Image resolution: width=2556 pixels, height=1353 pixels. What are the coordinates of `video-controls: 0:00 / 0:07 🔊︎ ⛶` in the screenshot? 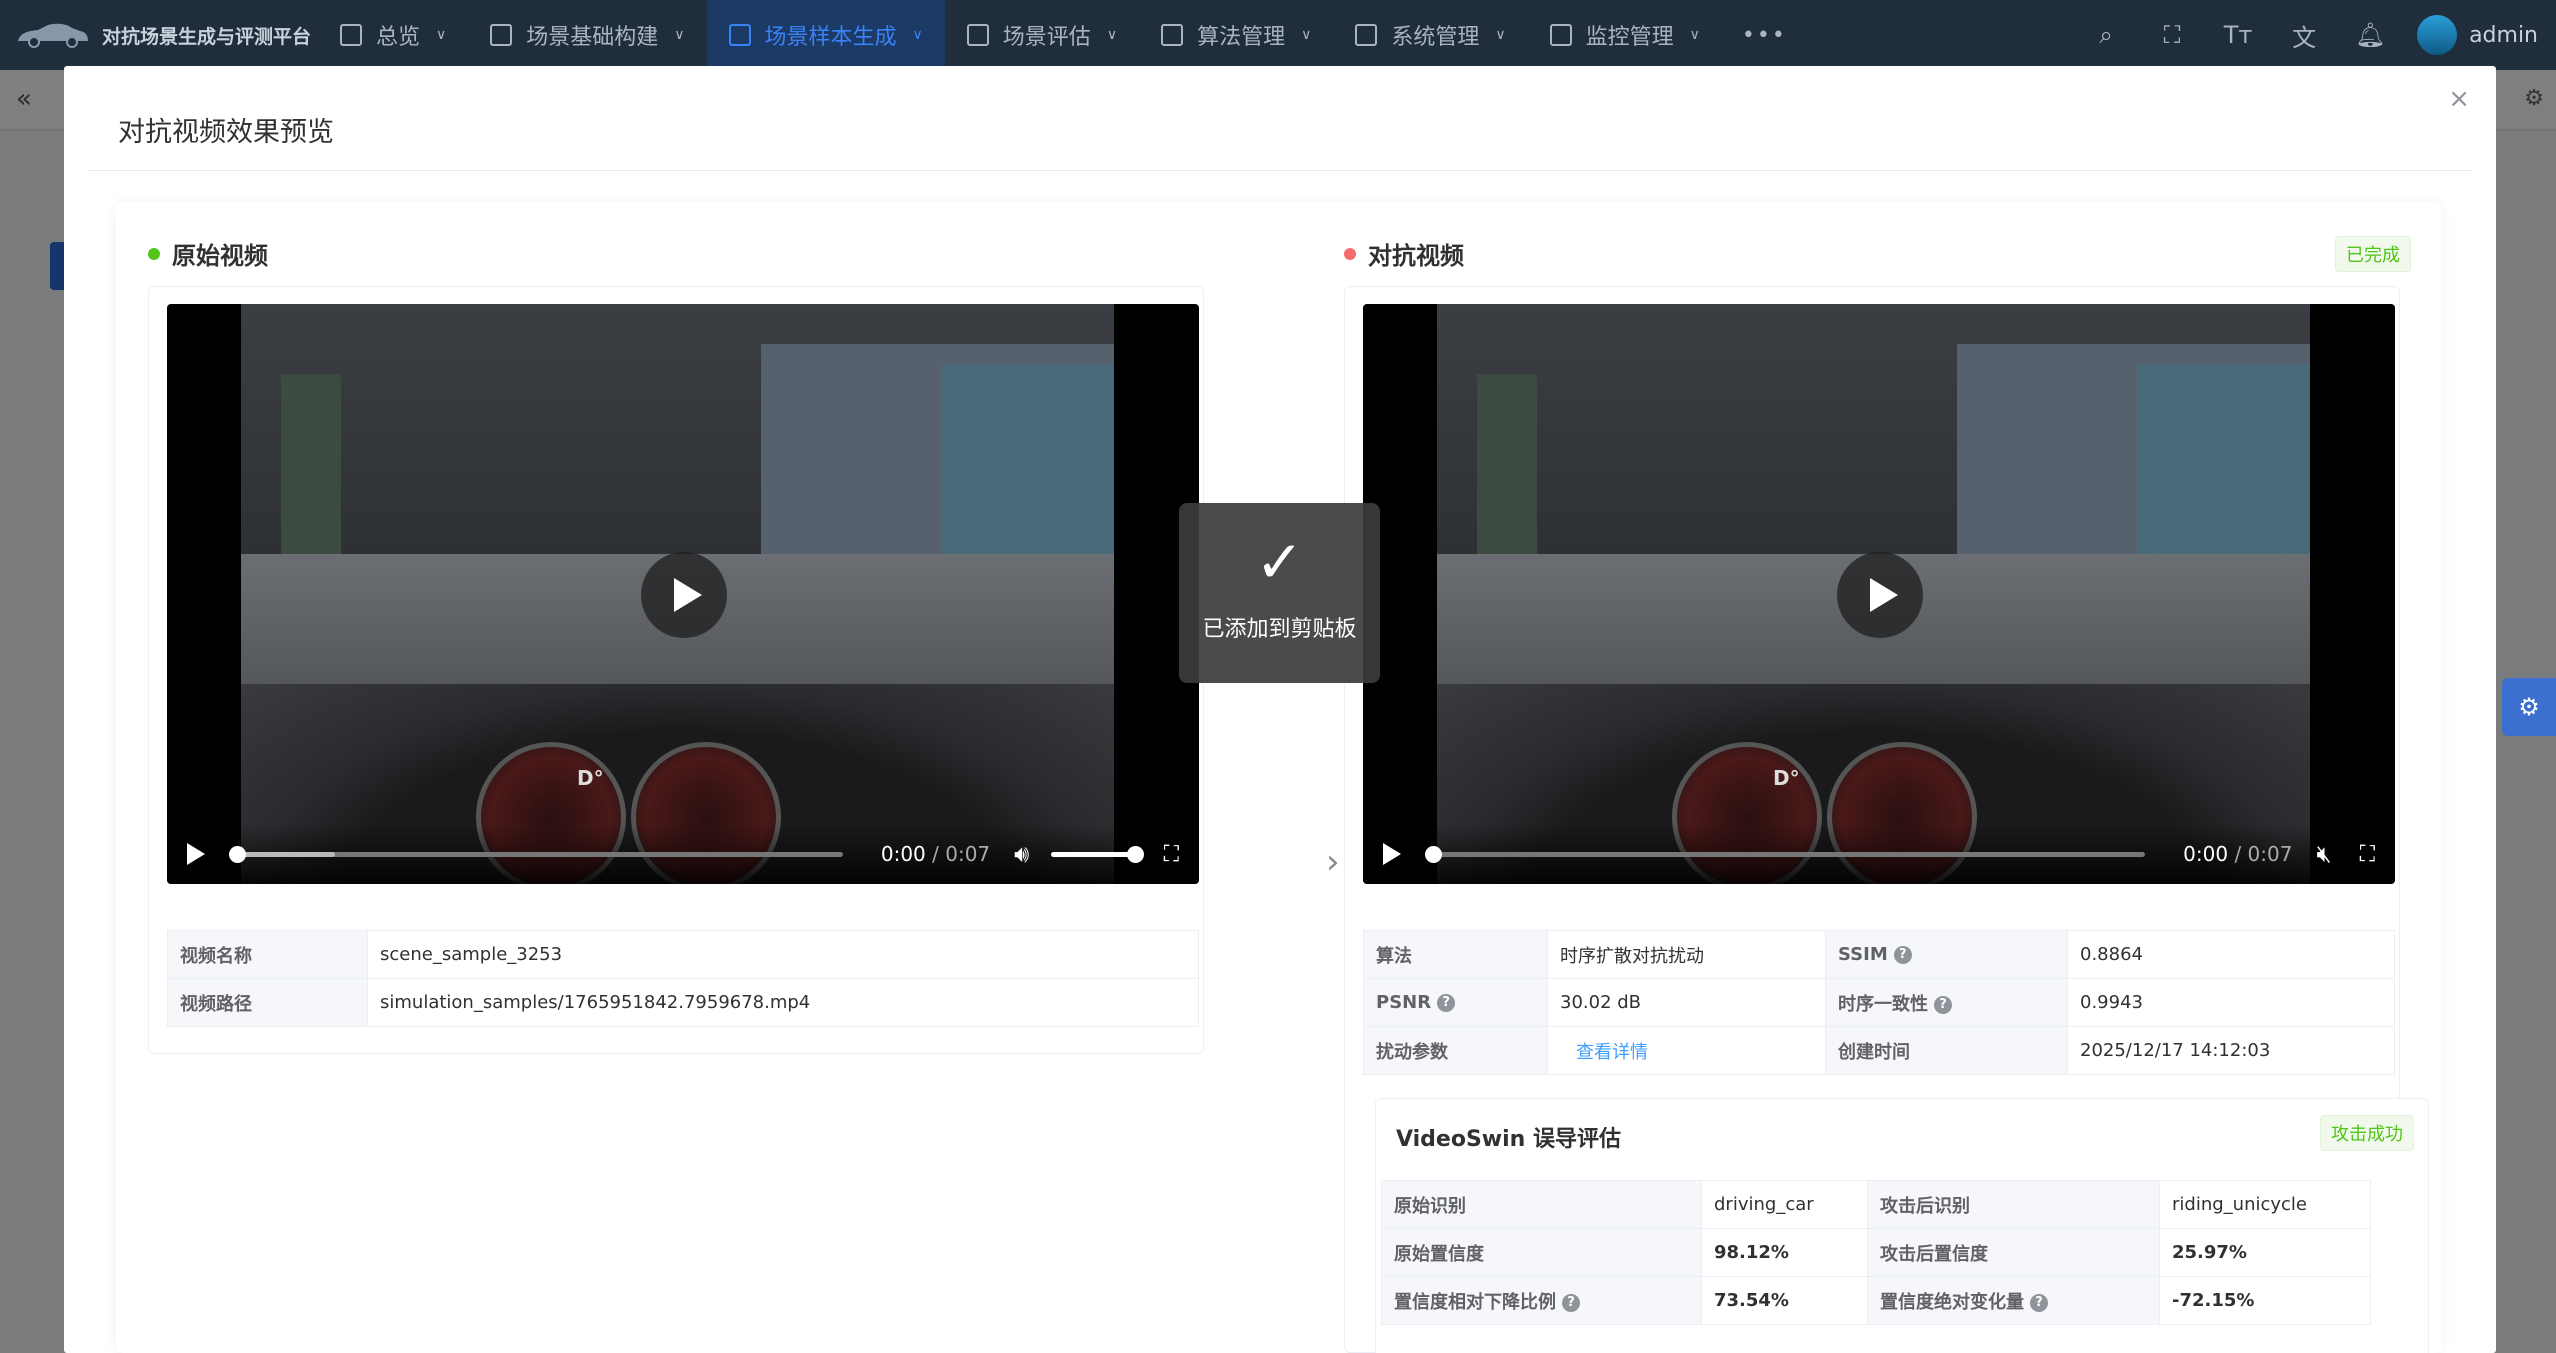 It's located at (683, 854).